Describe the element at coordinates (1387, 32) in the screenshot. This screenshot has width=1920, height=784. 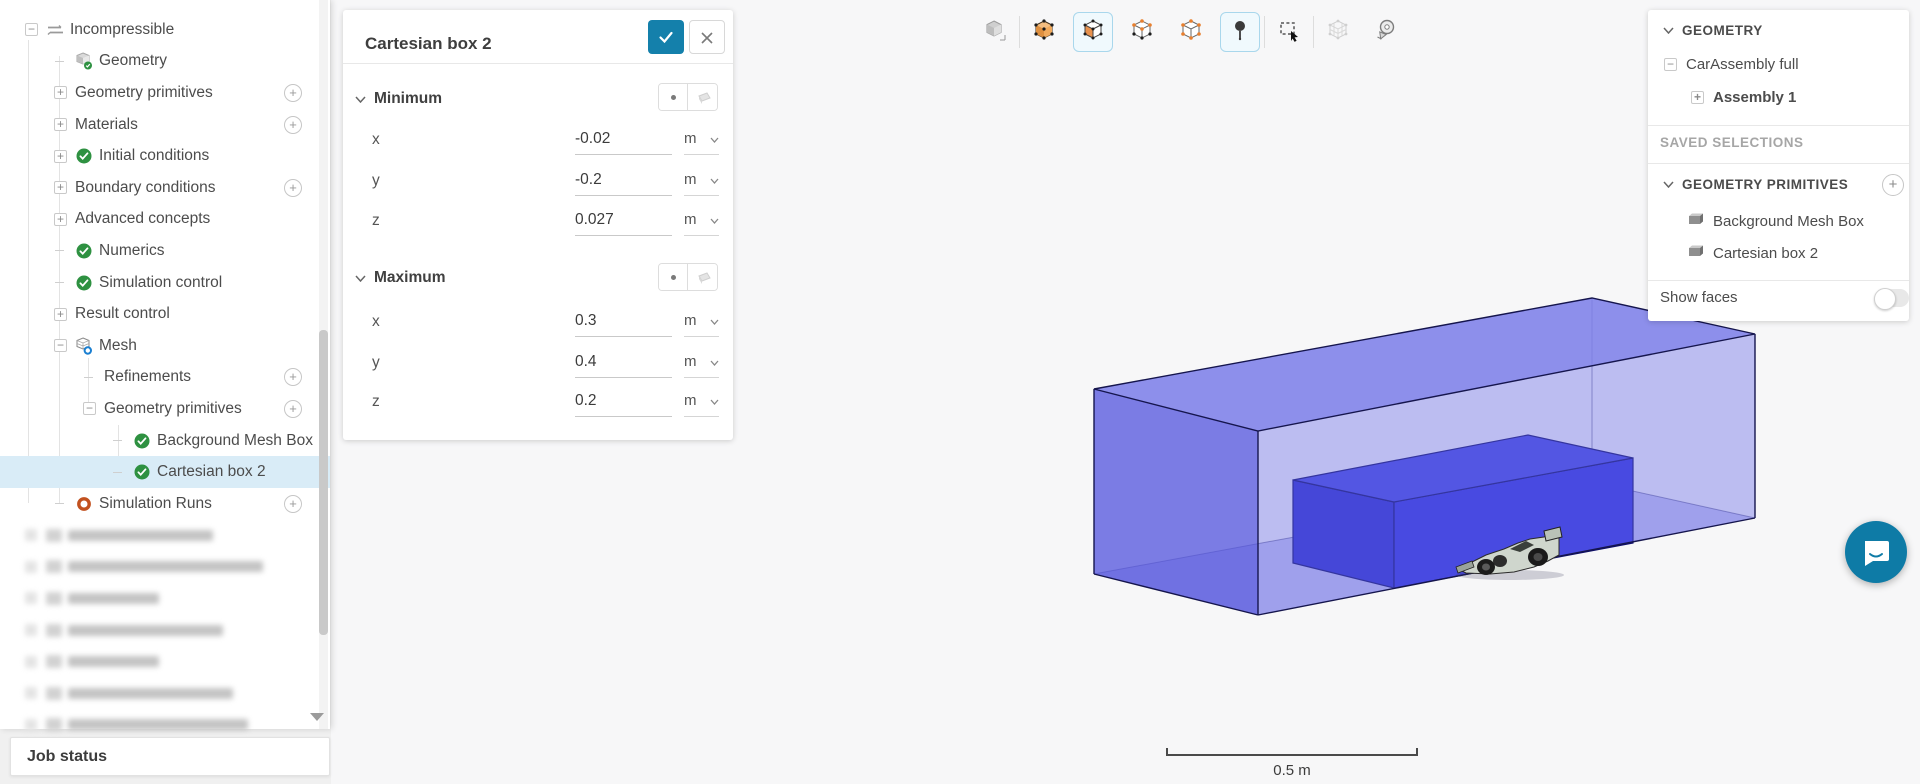
I see `measure-button` at that location.